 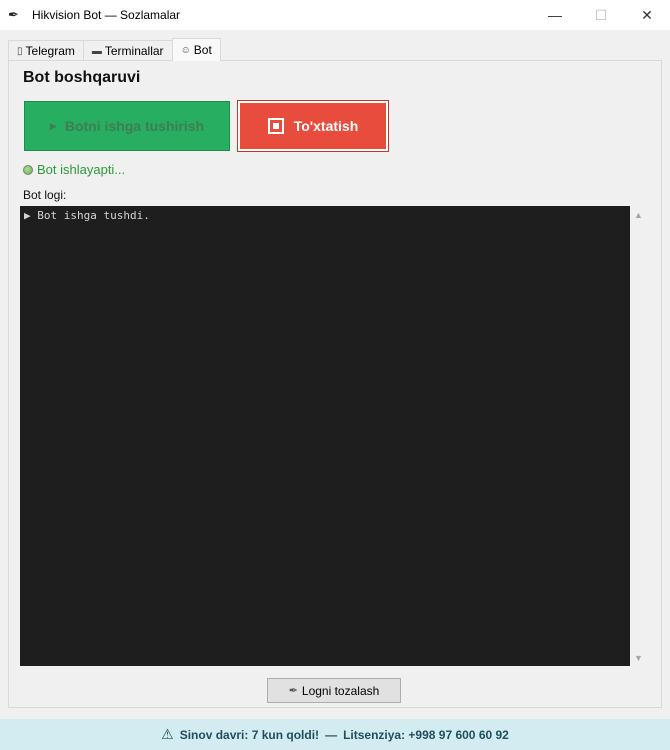 I want to click on log-scrollbar: ▲ ▼, so click(x=638, y=436).